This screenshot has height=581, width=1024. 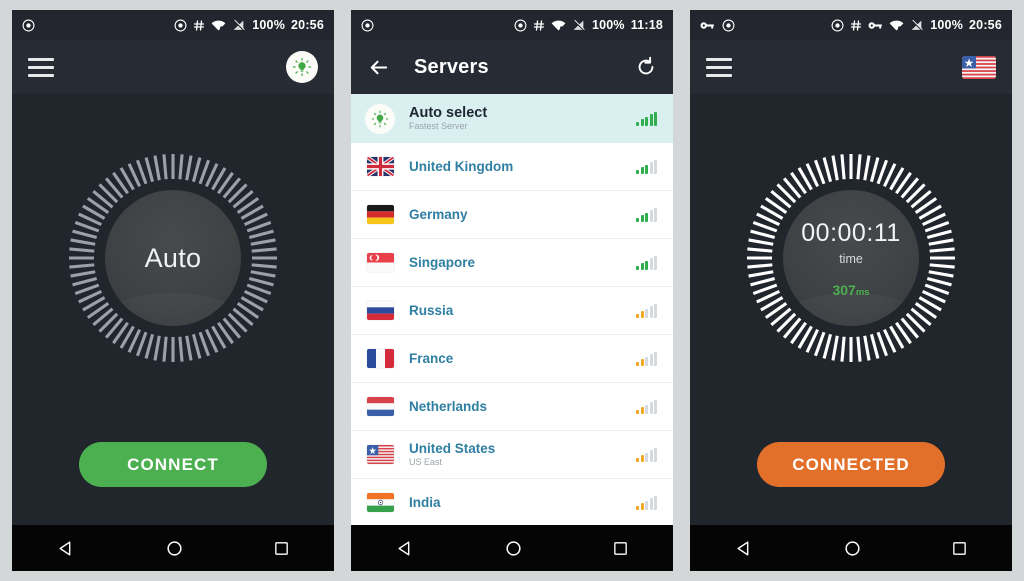 I want to click on fr-flag-icon, so click(x=380, y=359).